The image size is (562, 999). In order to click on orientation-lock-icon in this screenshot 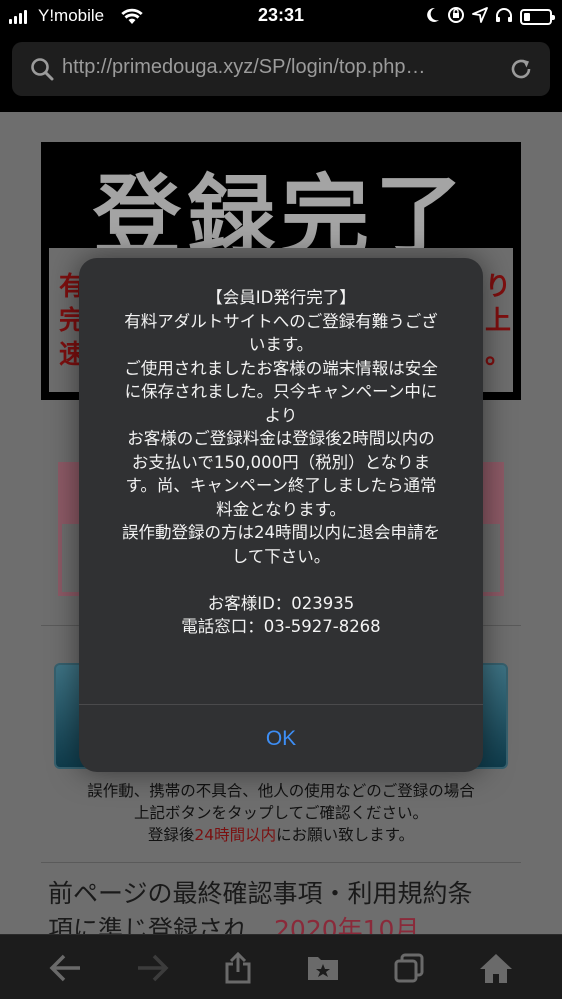, I will do `click(456, 17)`.